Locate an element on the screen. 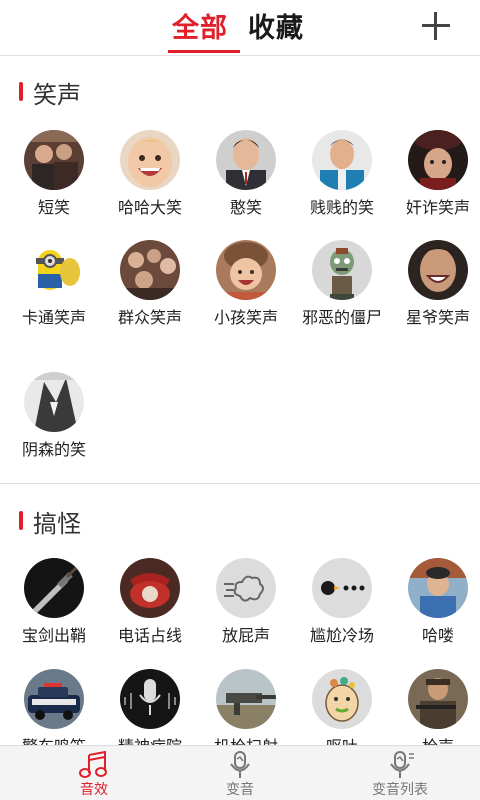 The image size is (480, 800). sound-label: 哈喽 is located at coordinates (437, 635).